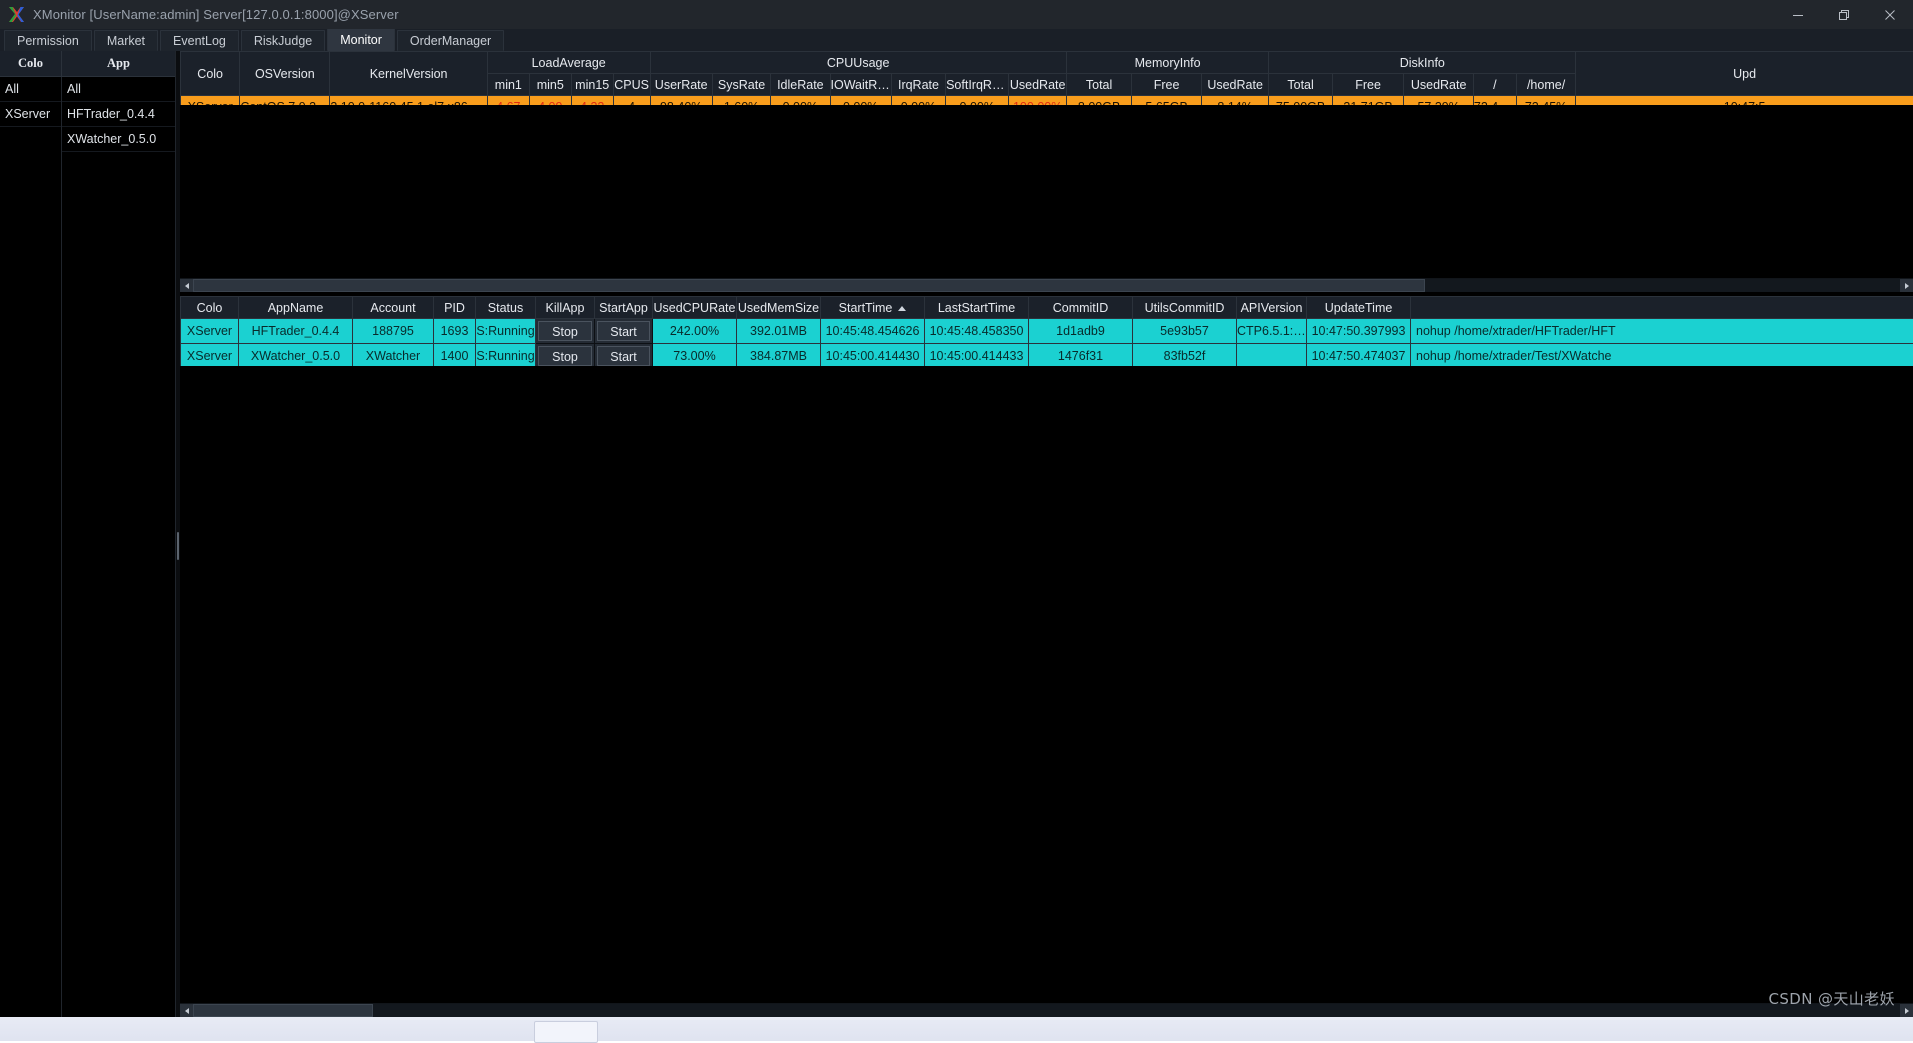 The height and width of the screenshot is (1043, 1913). Describe the element at coordinates (681, 85) in the screenshot. I see `col-userrate: UserRate` at that location.